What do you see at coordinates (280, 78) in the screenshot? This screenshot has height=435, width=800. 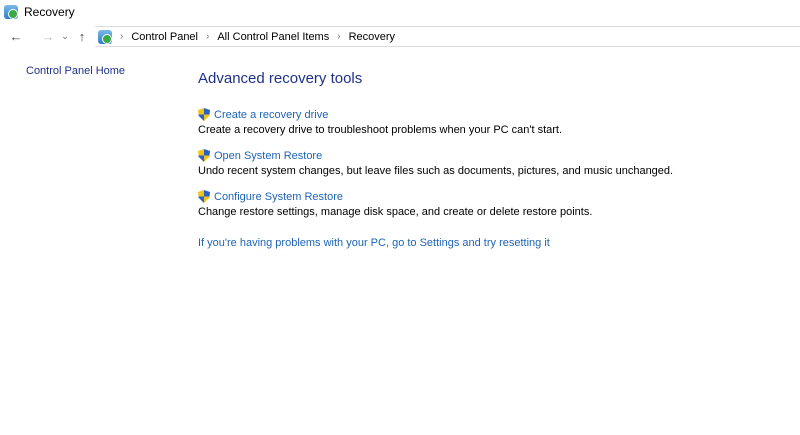 I see `page-title: Advanced recovery tools` at bounding box center [280, 78].